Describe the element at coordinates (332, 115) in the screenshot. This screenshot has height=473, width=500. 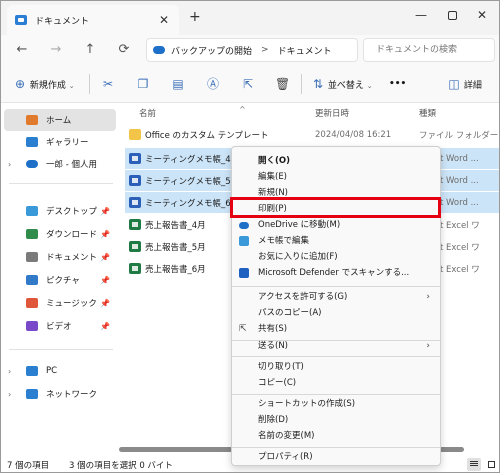
I see `column-header-date: 更新日時` at that location.